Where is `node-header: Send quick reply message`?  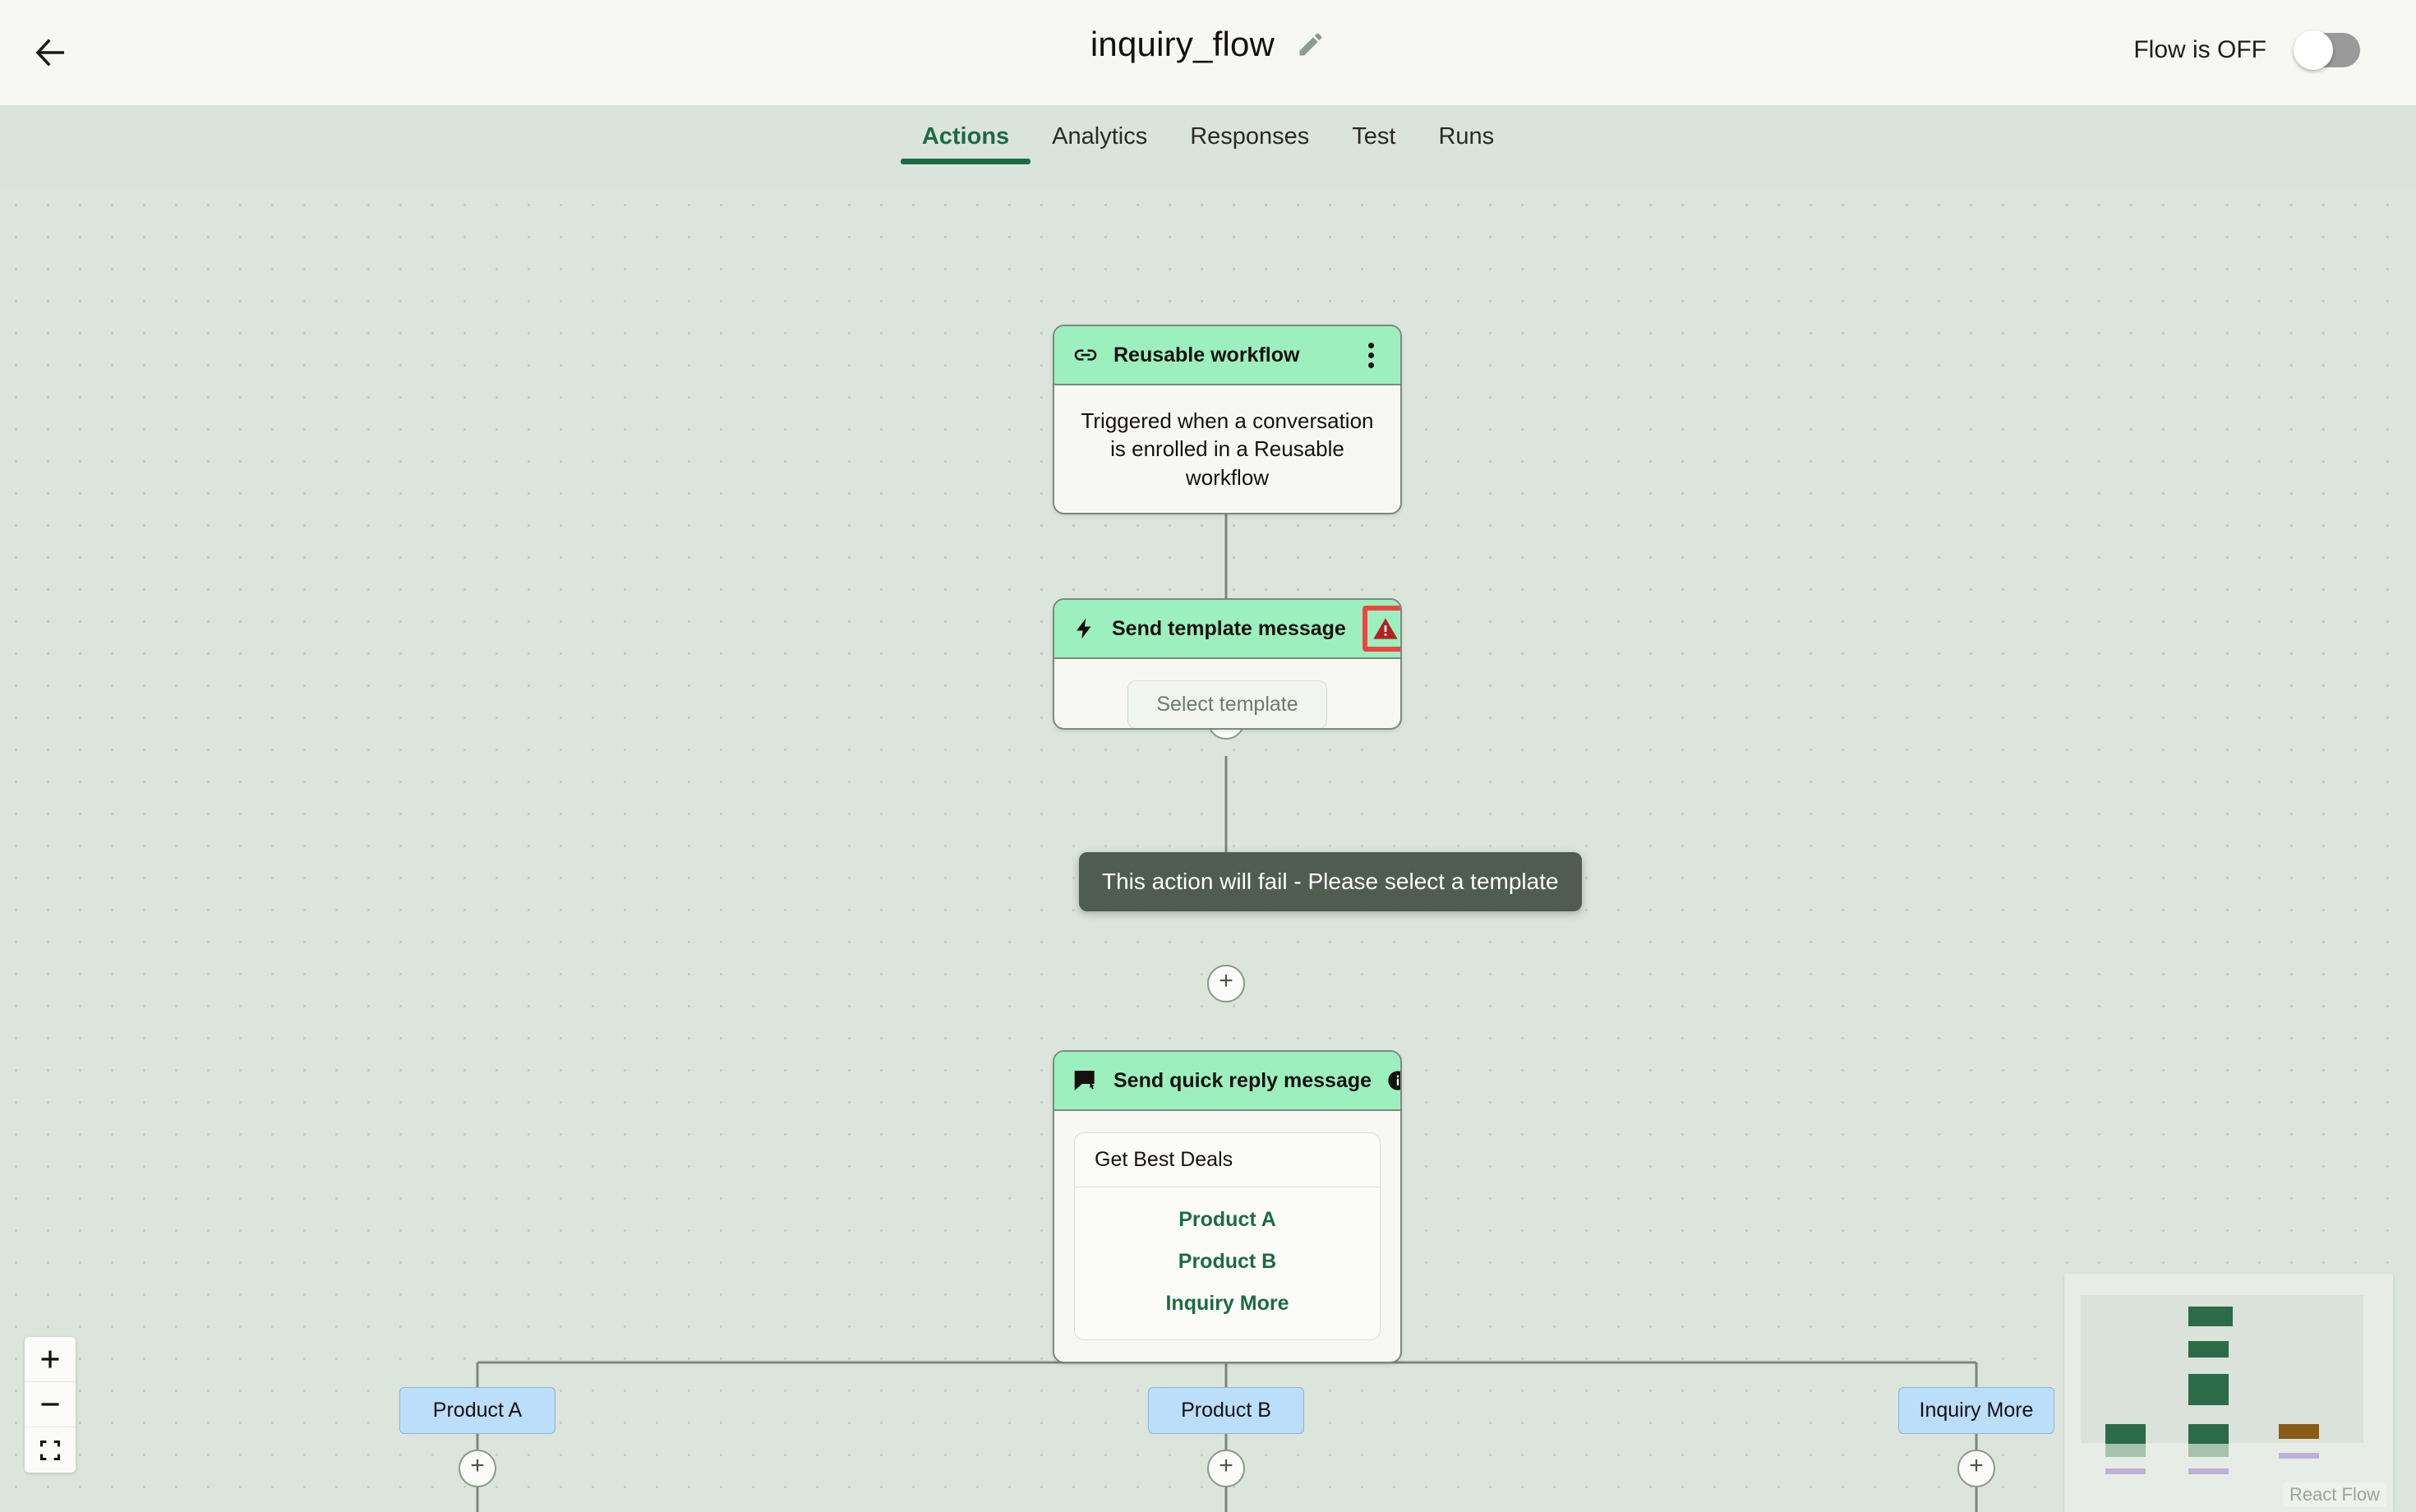
node-header: Send quick reply message is located at coordinates (1227, 1081).